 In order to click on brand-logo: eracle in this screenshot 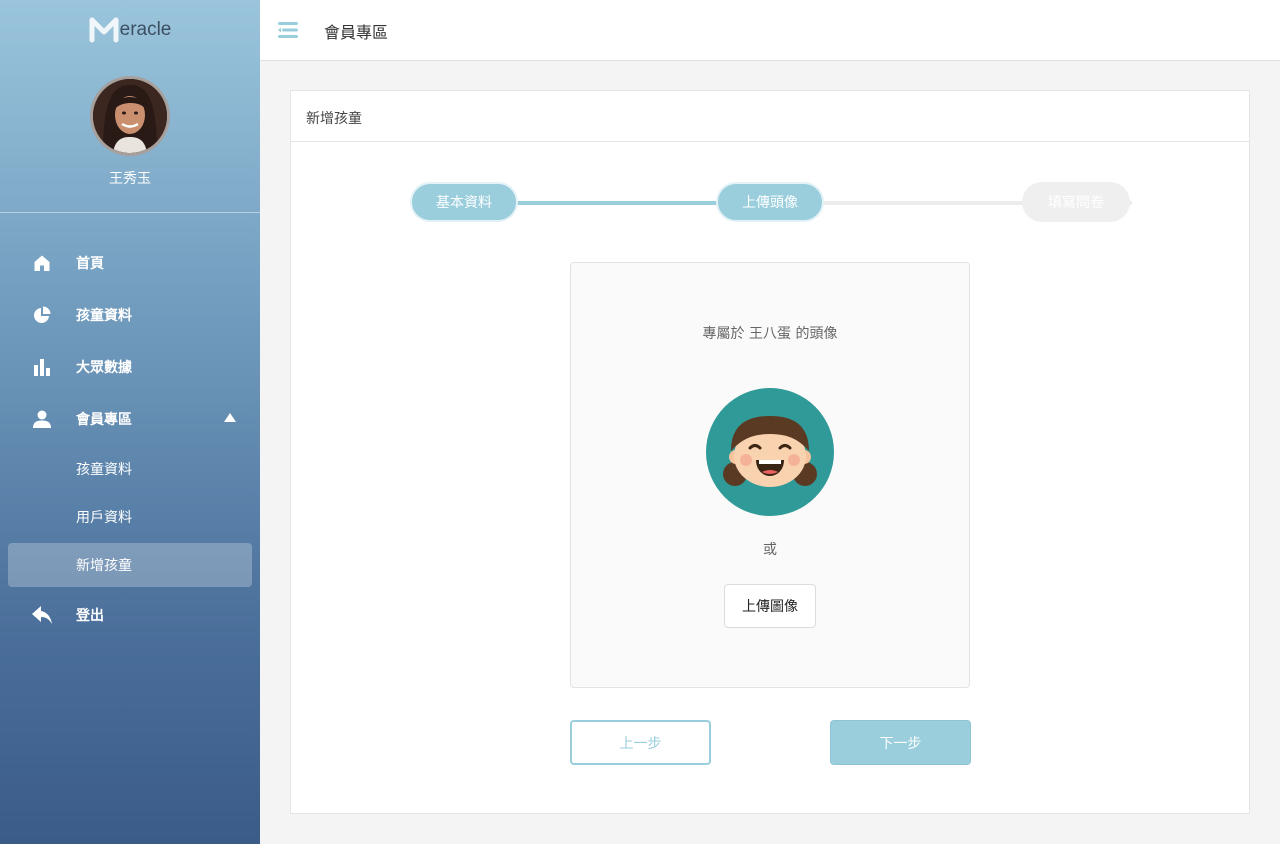, I will do `click(130, 31)`.